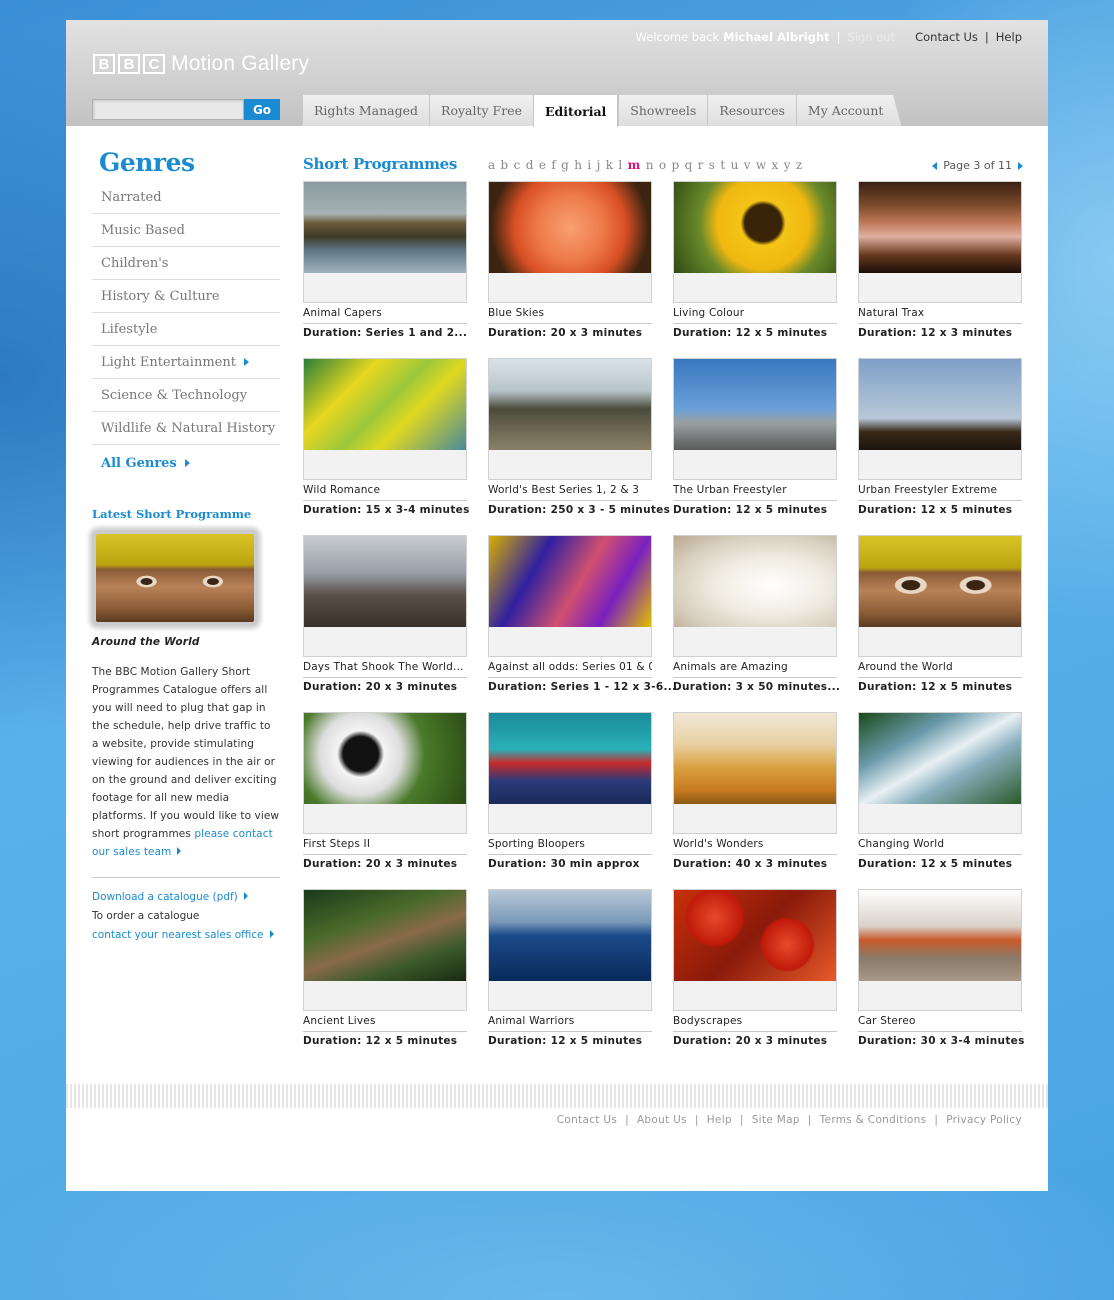 The image size is (1114, 1300). I want to click on programme-card: Natural Trax Duration: 12 x 3 minutes, so click(940, 260).